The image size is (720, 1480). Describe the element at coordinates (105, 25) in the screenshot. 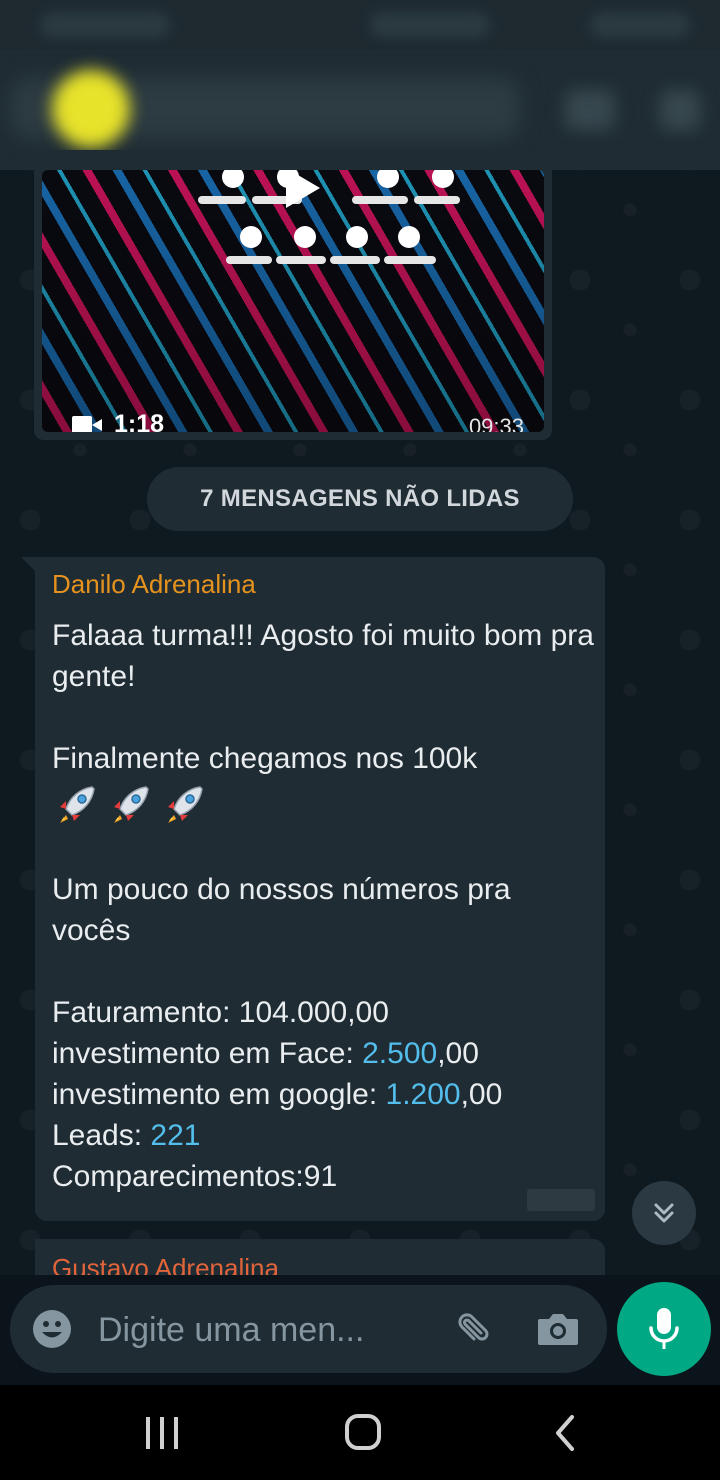

I see `status-bar-blurred-left` at that location.